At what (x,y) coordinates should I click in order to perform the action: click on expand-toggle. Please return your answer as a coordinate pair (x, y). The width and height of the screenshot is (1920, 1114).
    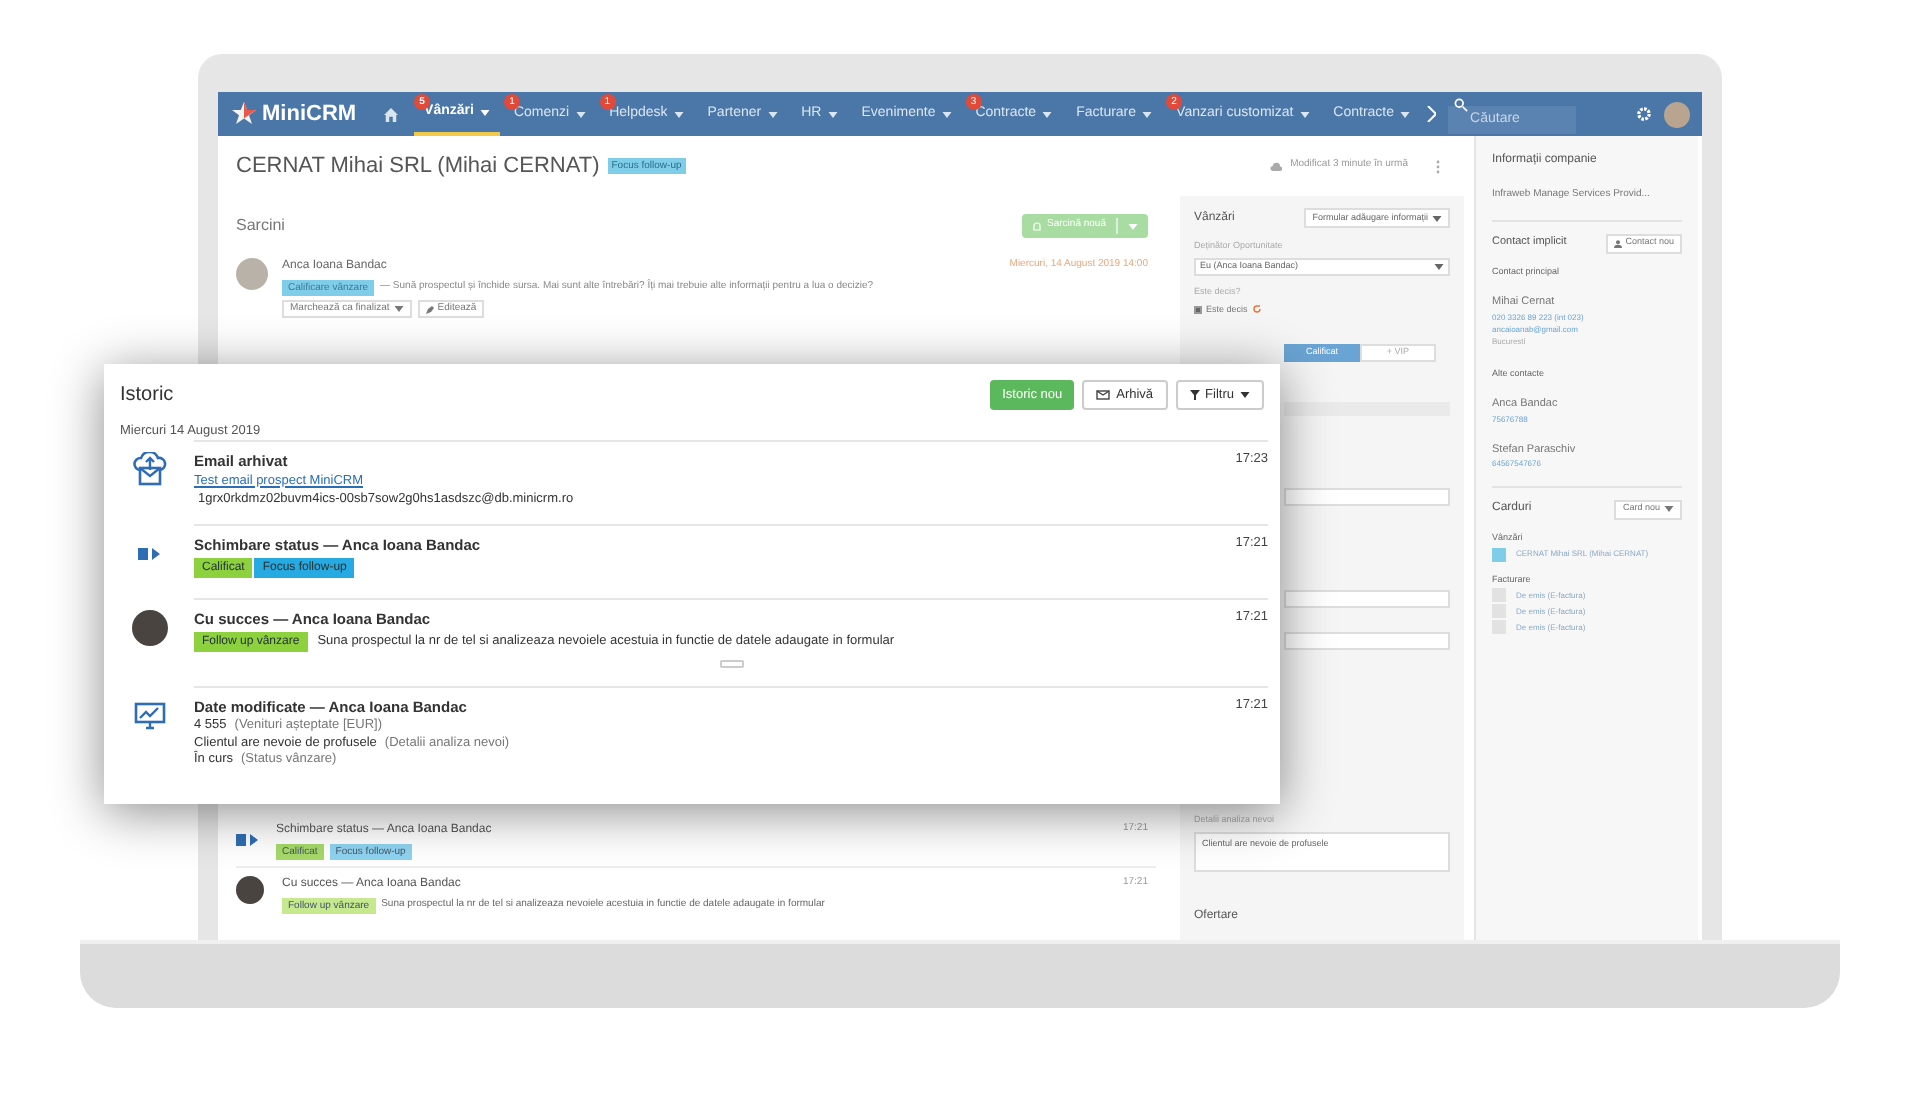
    Looking at the image, I should click on (731, 663).